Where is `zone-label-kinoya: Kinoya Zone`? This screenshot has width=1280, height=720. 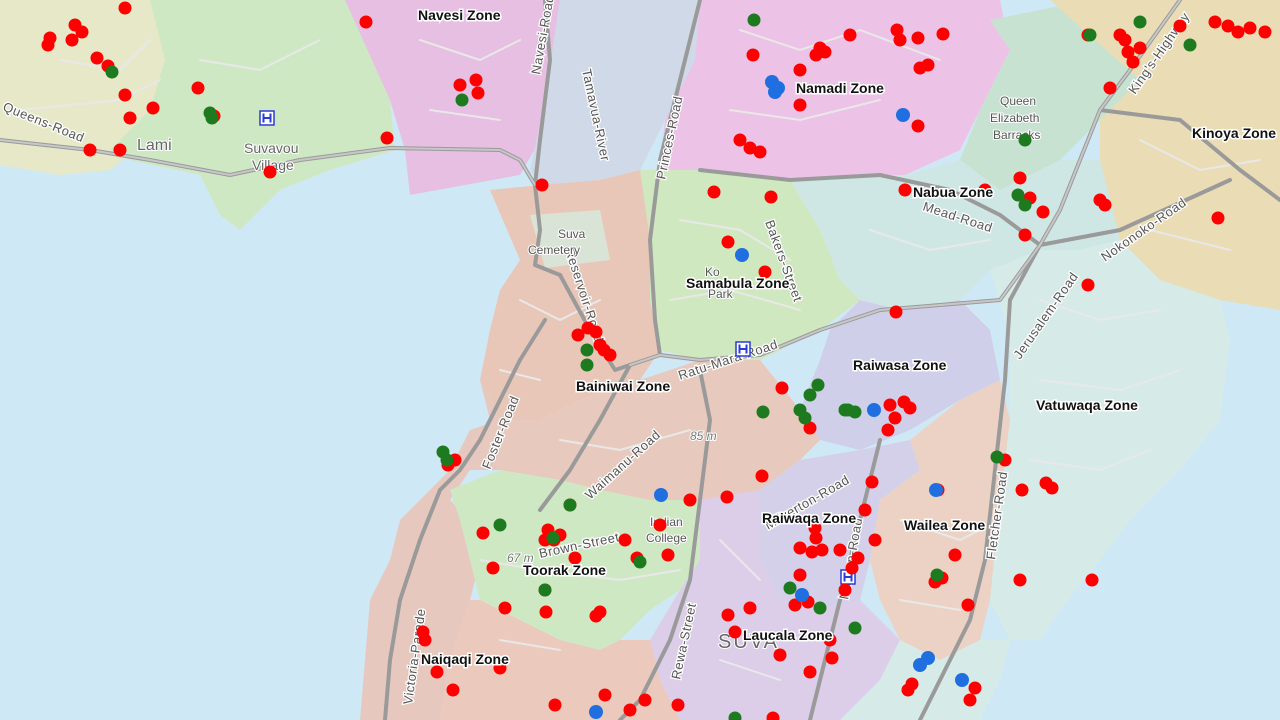 zone-label-kinoya: Kinoya Zone is located at coordinates (1234, 133).